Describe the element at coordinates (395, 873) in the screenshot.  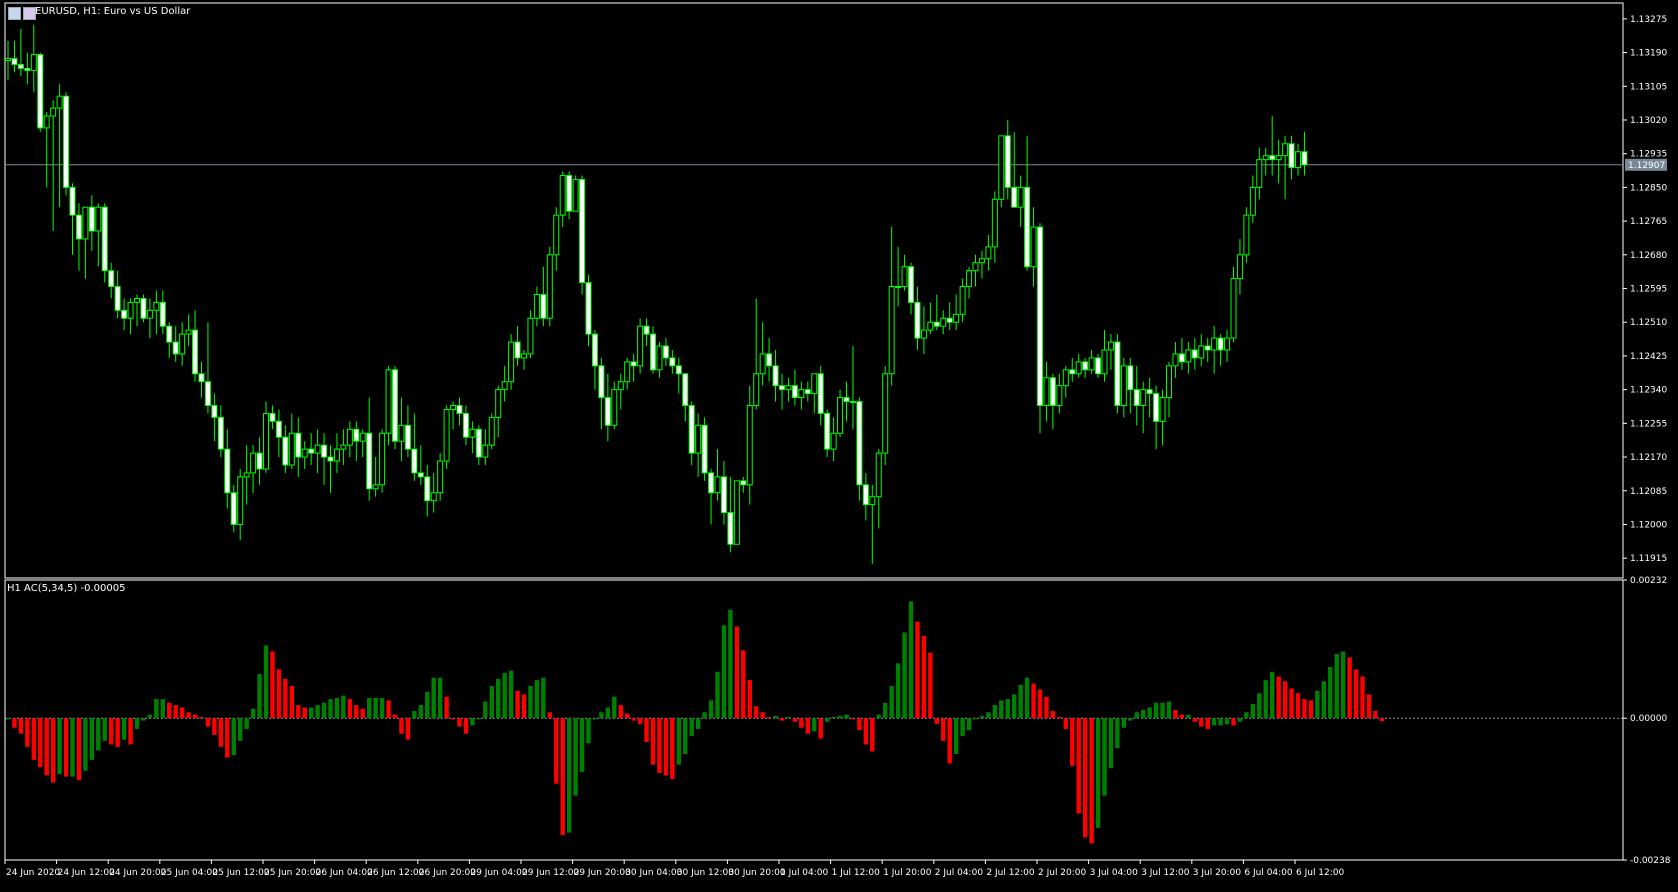
I see `time-tick-label: 26 Jun 12:00` at that location.